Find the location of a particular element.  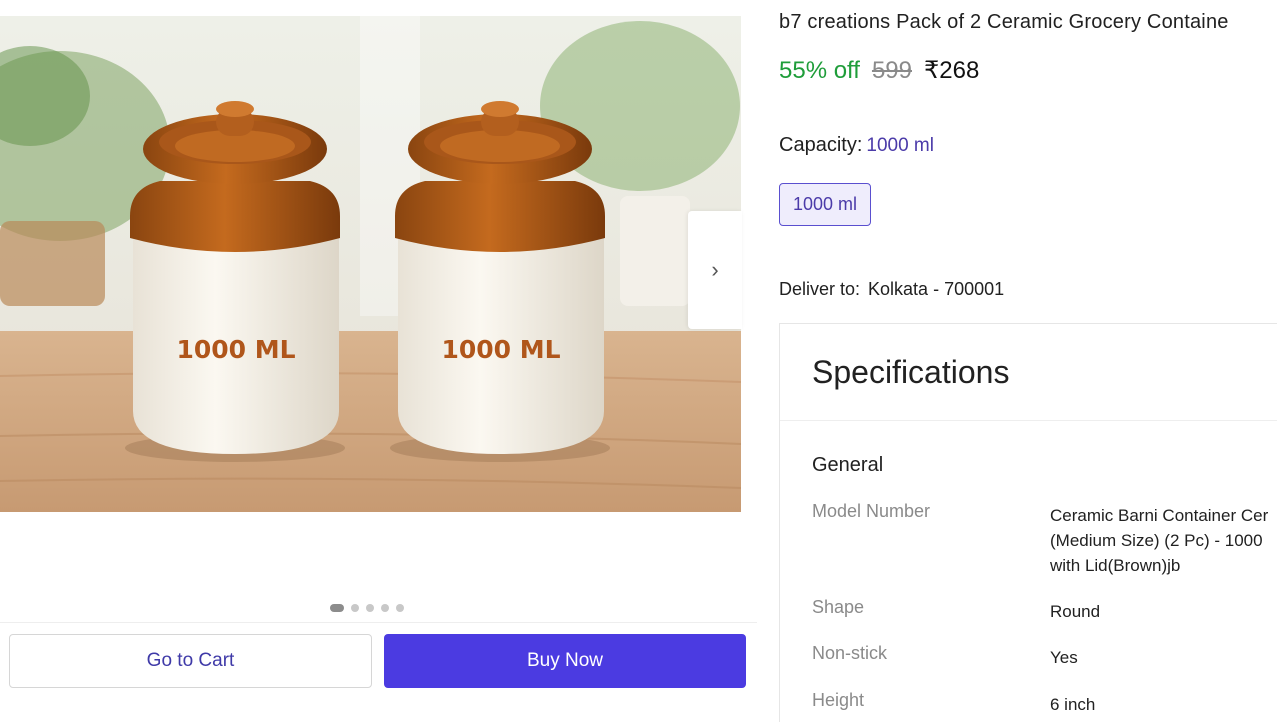

spec-section-general: General is located at coordinates (848, 465).